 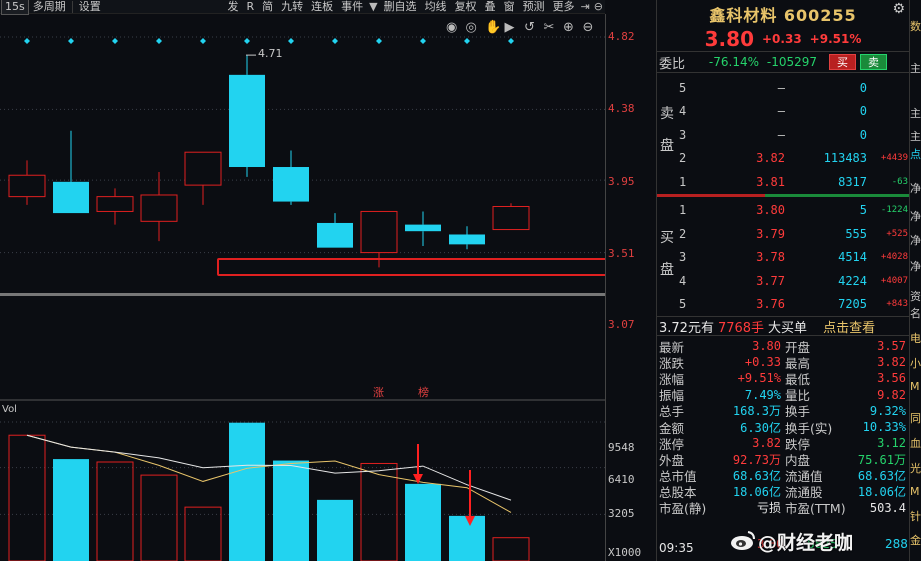 I want to click on strip-item: 金, so click(x=915, y=540).